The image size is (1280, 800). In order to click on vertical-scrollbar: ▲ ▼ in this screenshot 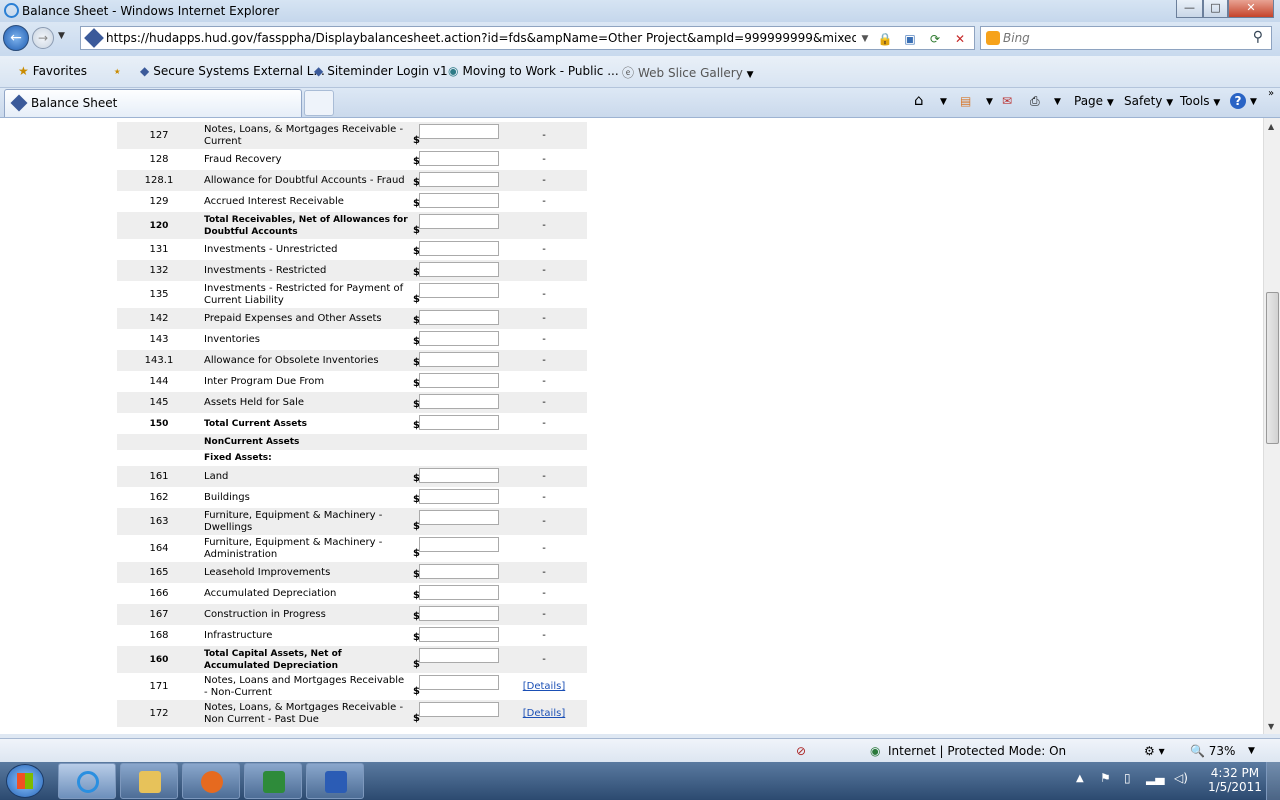, I will do `click(1271, 426)`.